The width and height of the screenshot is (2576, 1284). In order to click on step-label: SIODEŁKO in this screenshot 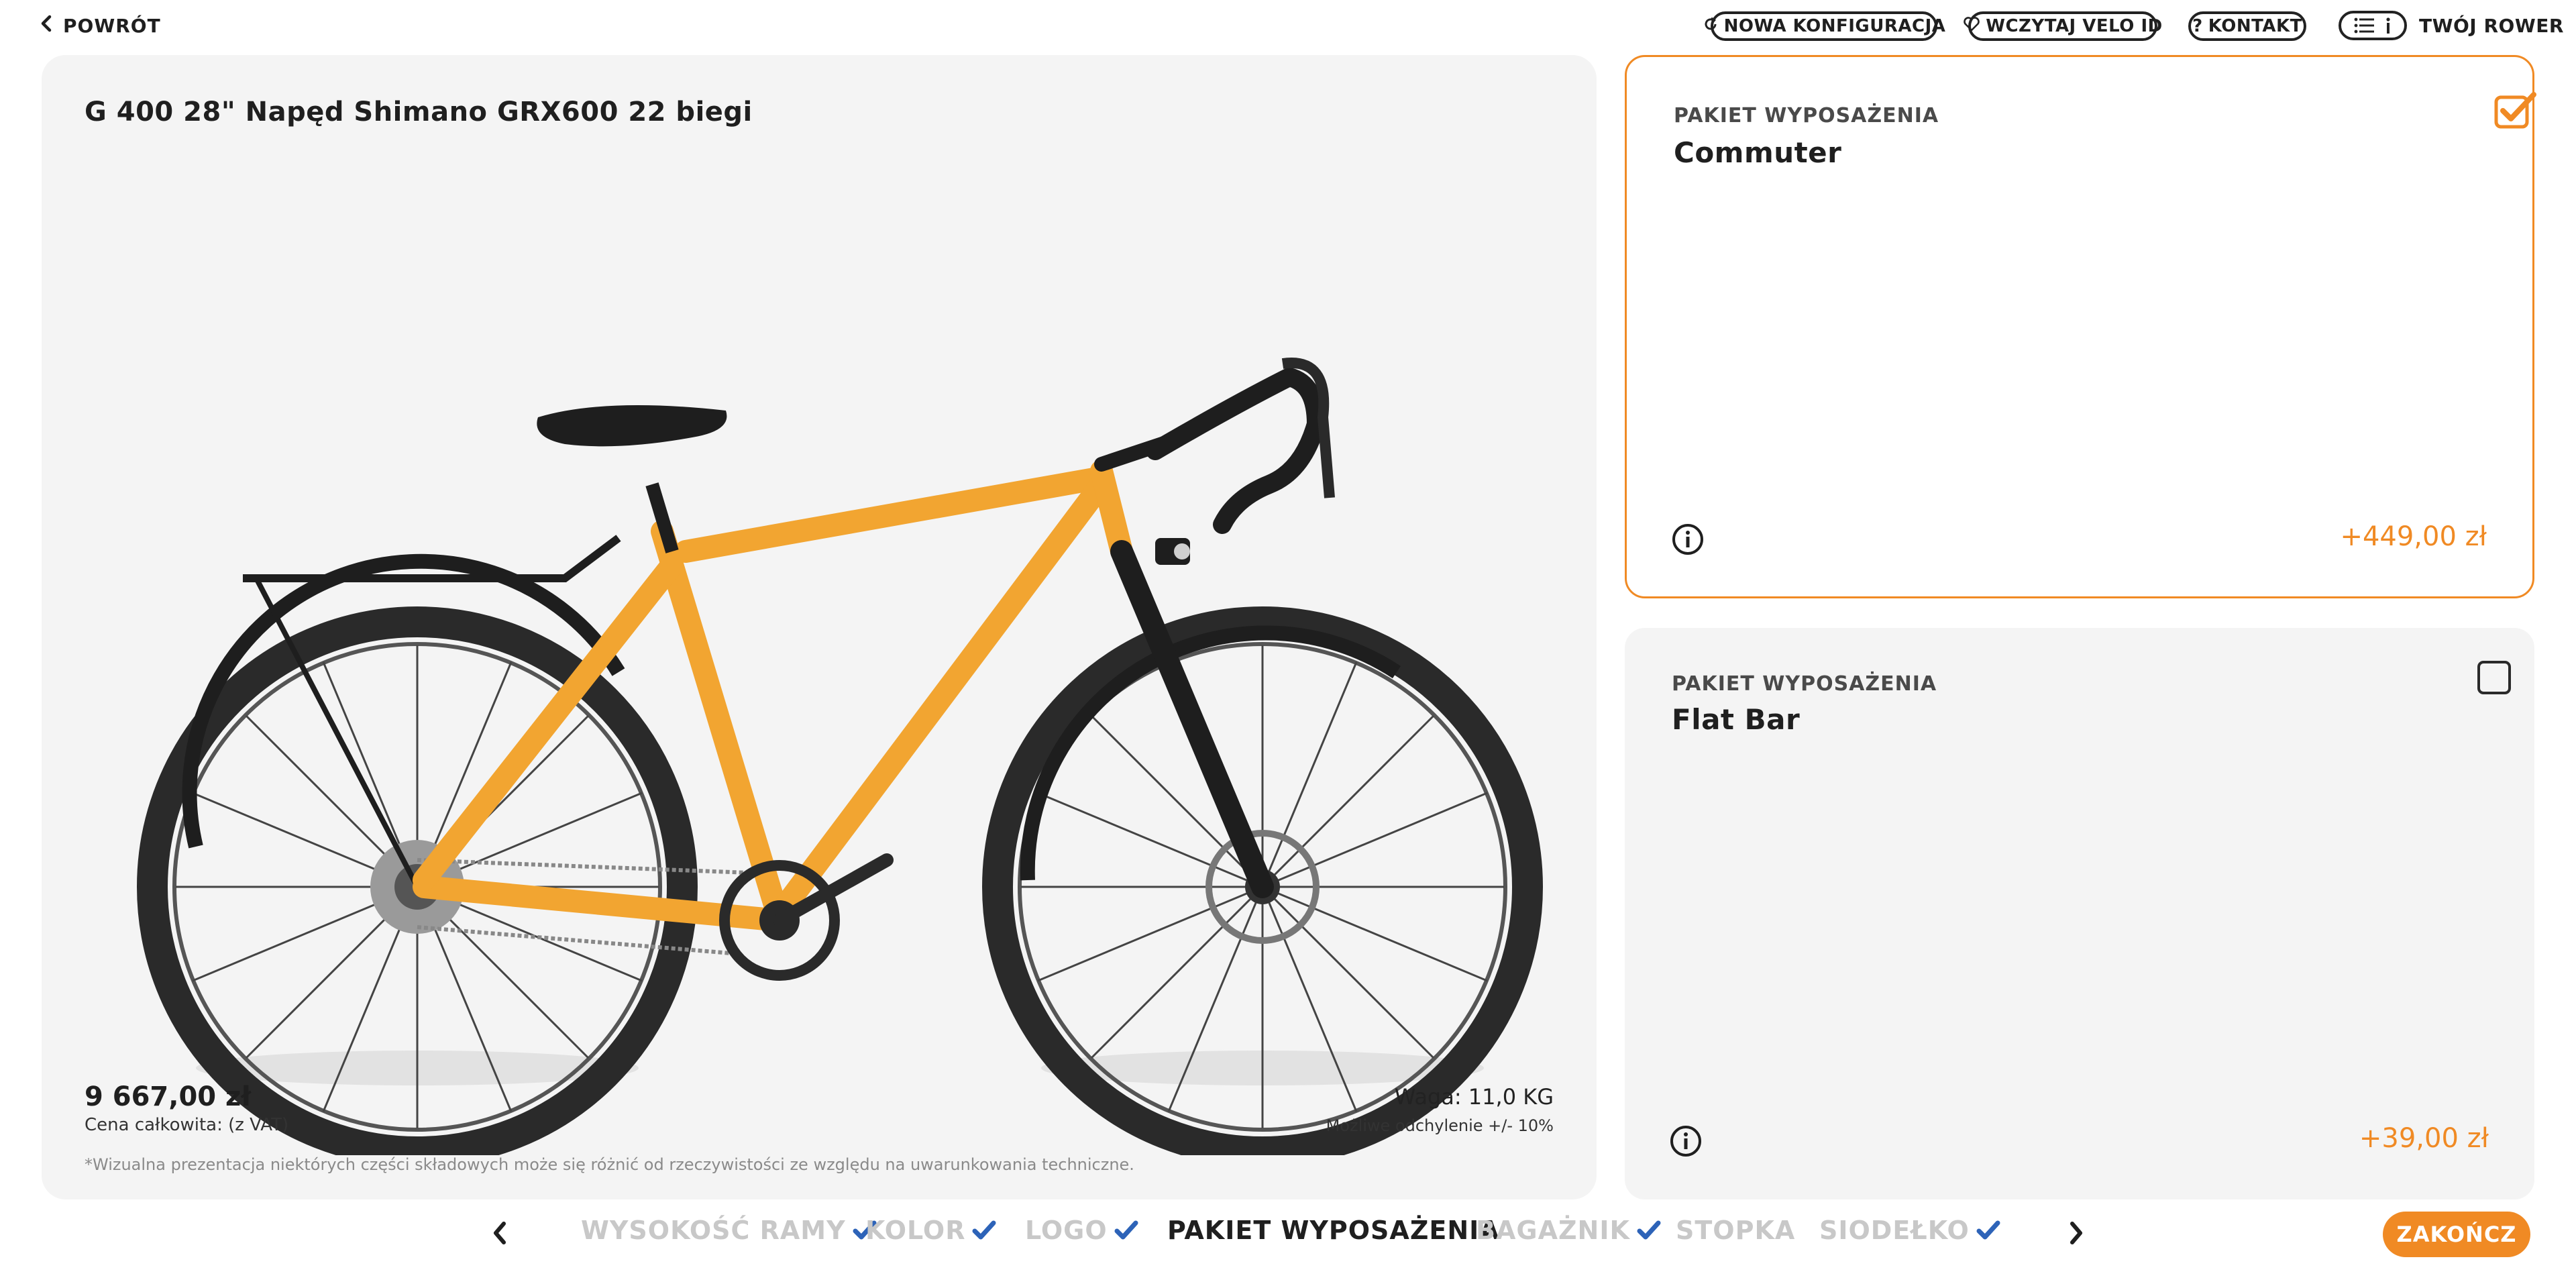, I will do `click(1894, 1230)`.